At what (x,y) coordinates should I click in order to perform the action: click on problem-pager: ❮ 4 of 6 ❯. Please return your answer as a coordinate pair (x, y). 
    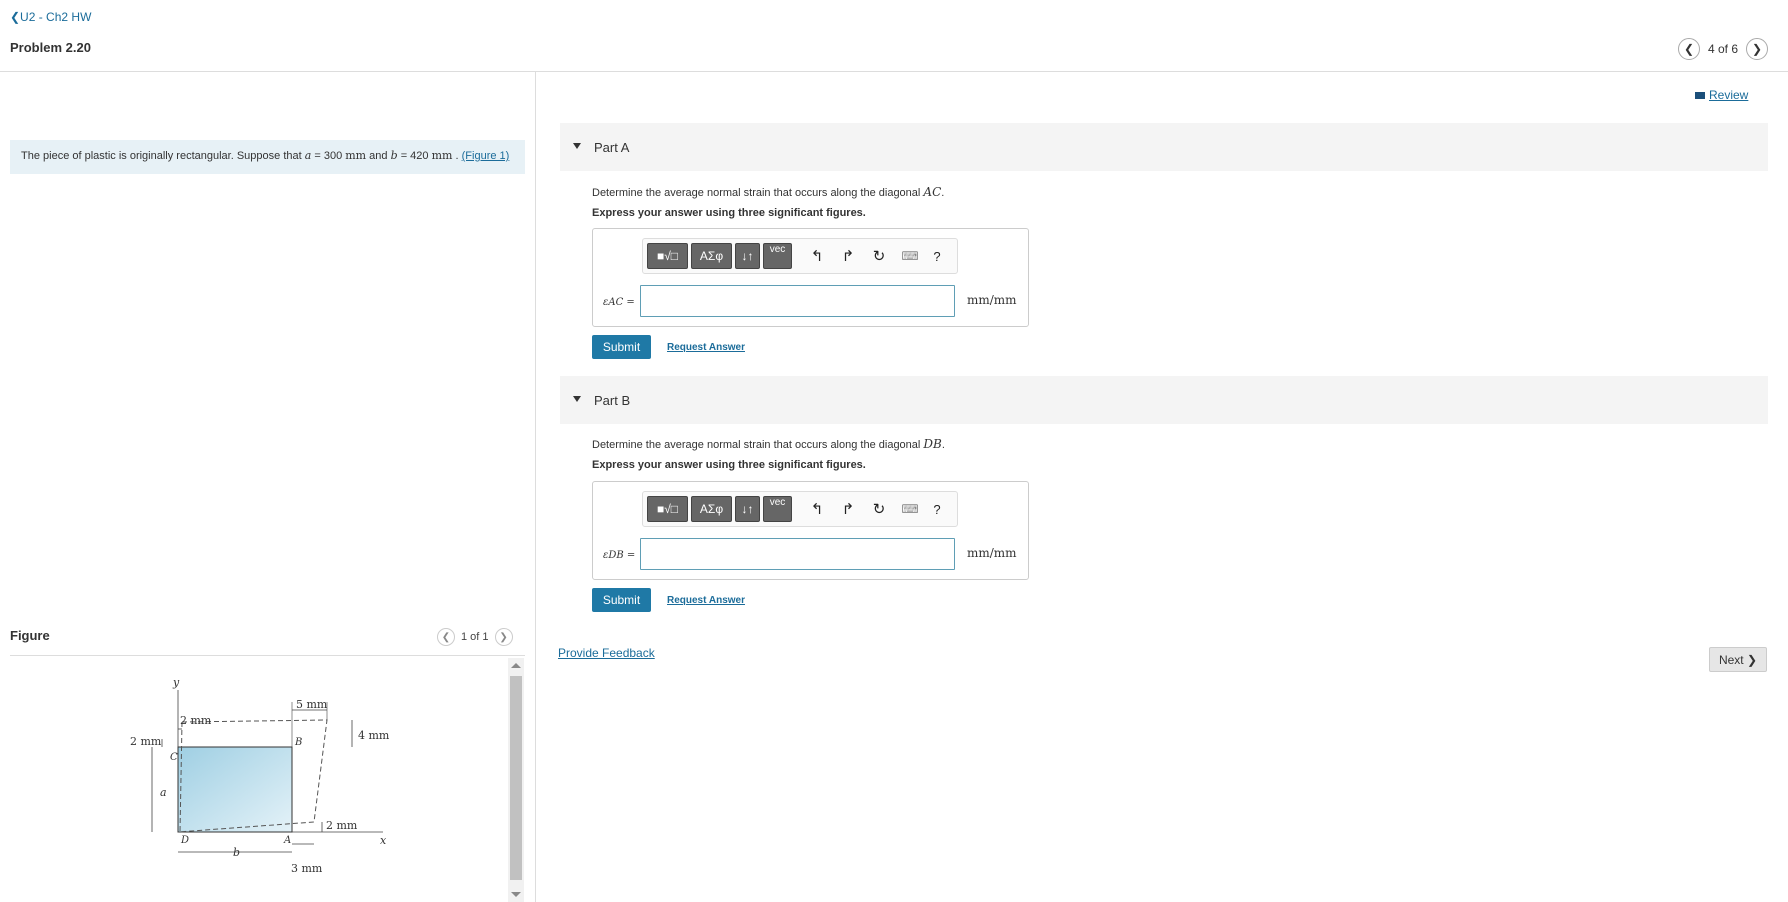
    Looking at the image, I should click on (1722, 49).